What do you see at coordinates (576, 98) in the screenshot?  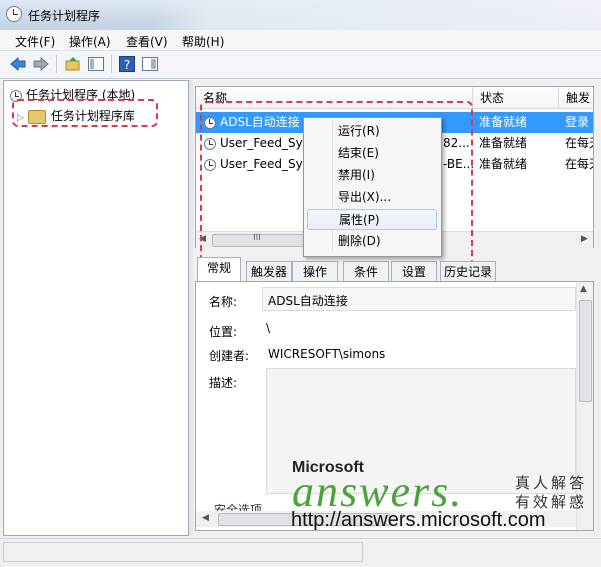 I see `column-header-trigger: 触发` at bounding box center [576, 98].